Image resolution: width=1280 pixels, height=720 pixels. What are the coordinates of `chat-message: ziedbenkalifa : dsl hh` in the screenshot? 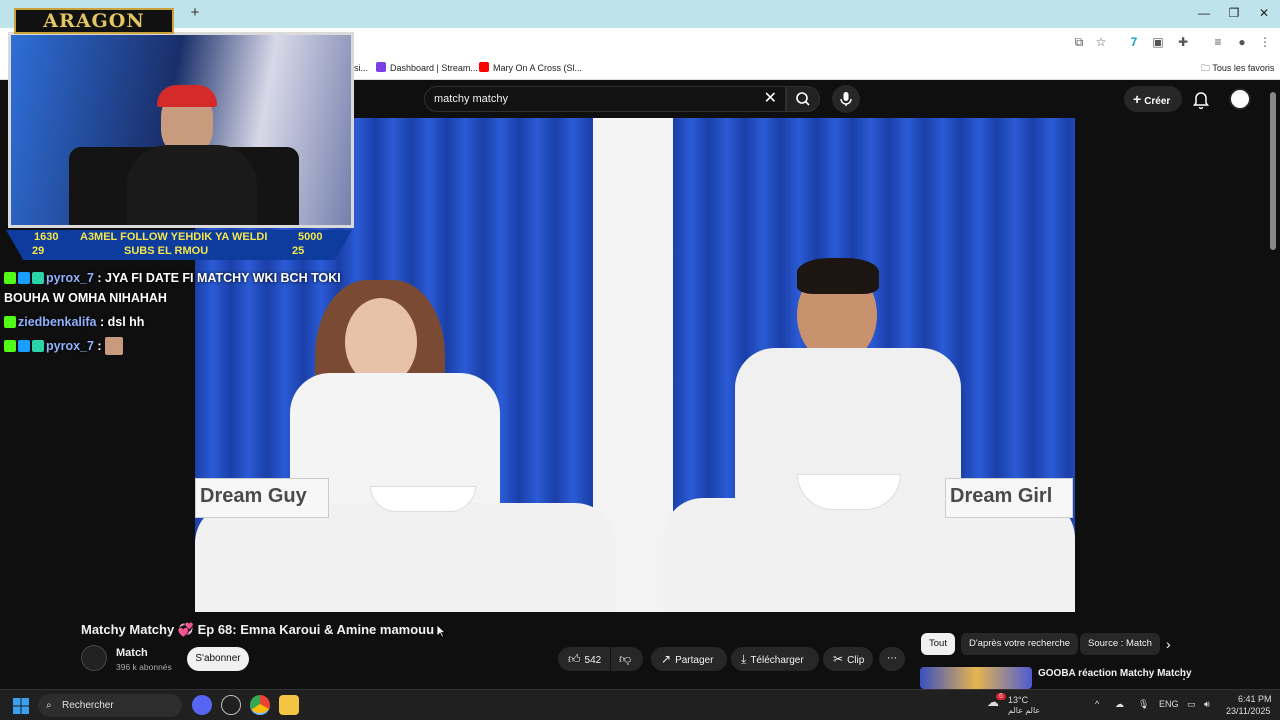 It's located at (175, 322).